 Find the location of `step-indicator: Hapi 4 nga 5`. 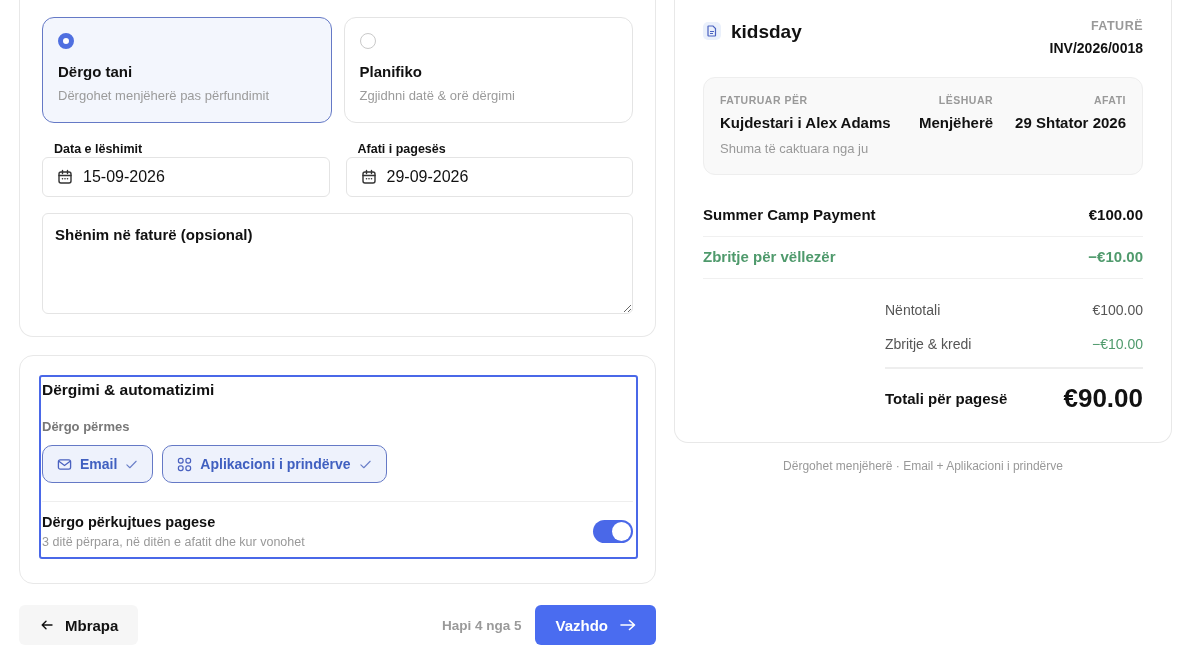

step-indicator: Hapi 4 nga 5 is located at coordinates (481, 625).